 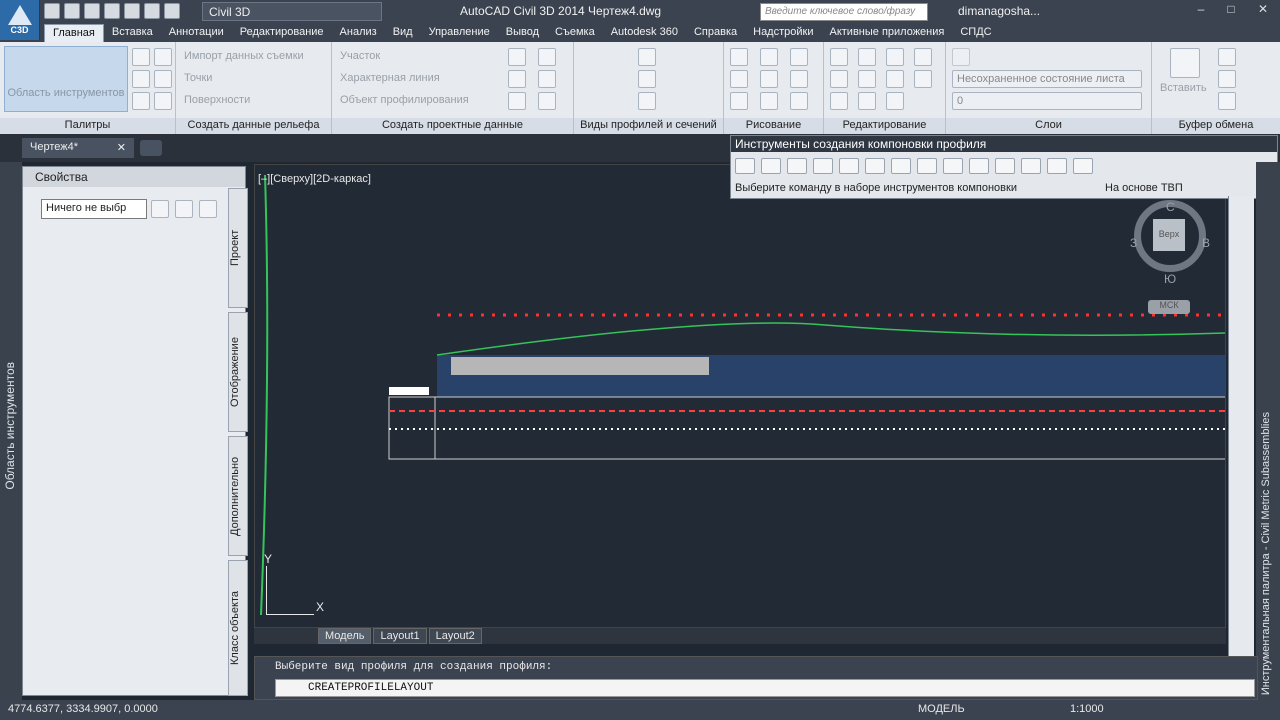 I want to click on panel-label: Слои, so click(x=1048, y=126).